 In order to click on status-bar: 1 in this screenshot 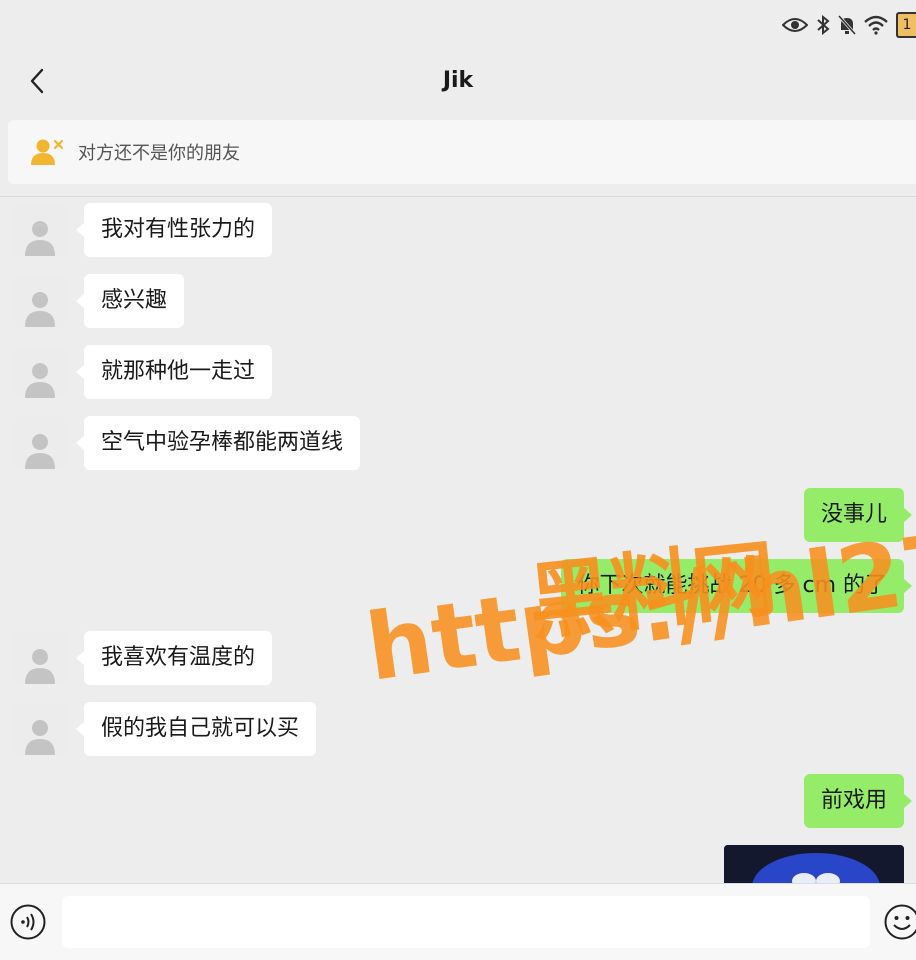, I will do `click(458, 24)`.